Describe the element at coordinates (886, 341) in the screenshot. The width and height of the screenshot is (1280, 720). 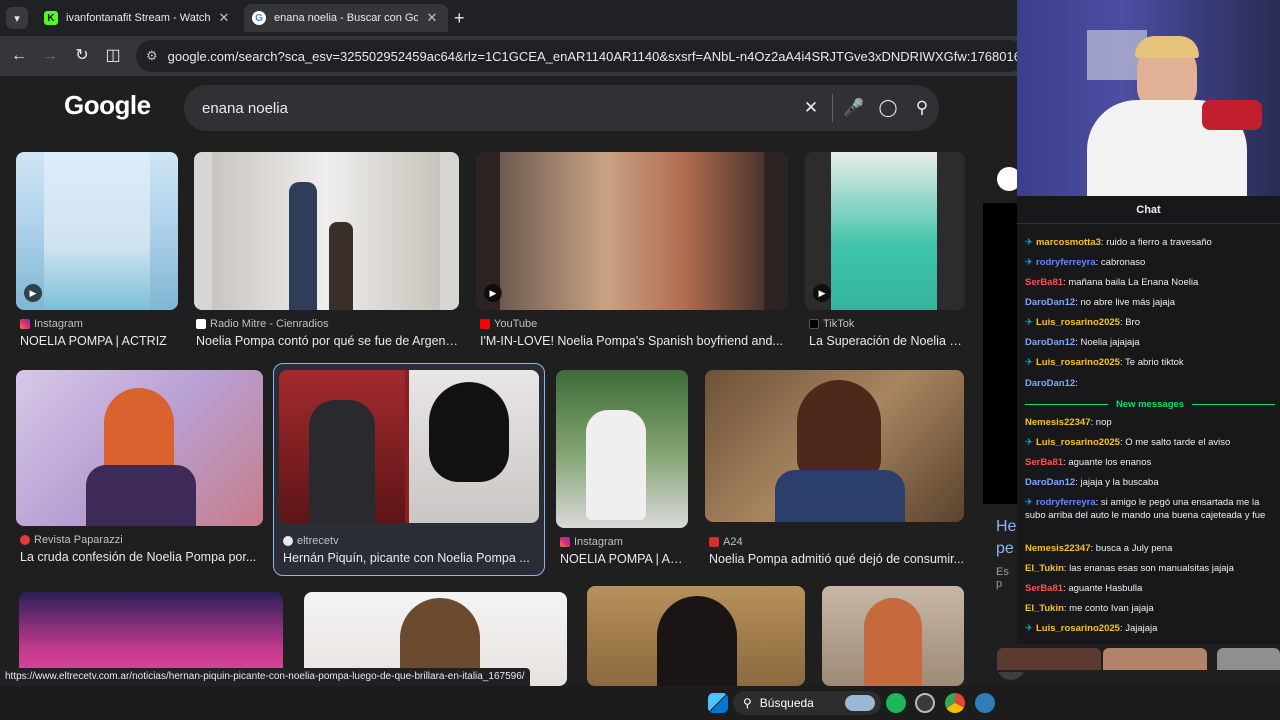
I see `result-caption: La Superación de Noelia Pompa` at that location.